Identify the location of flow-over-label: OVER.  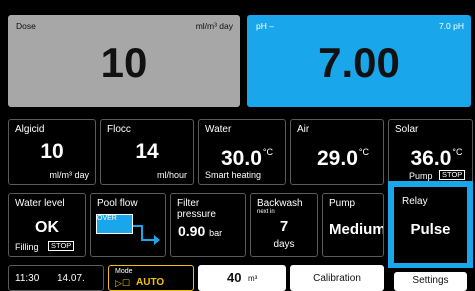
(107, 218).